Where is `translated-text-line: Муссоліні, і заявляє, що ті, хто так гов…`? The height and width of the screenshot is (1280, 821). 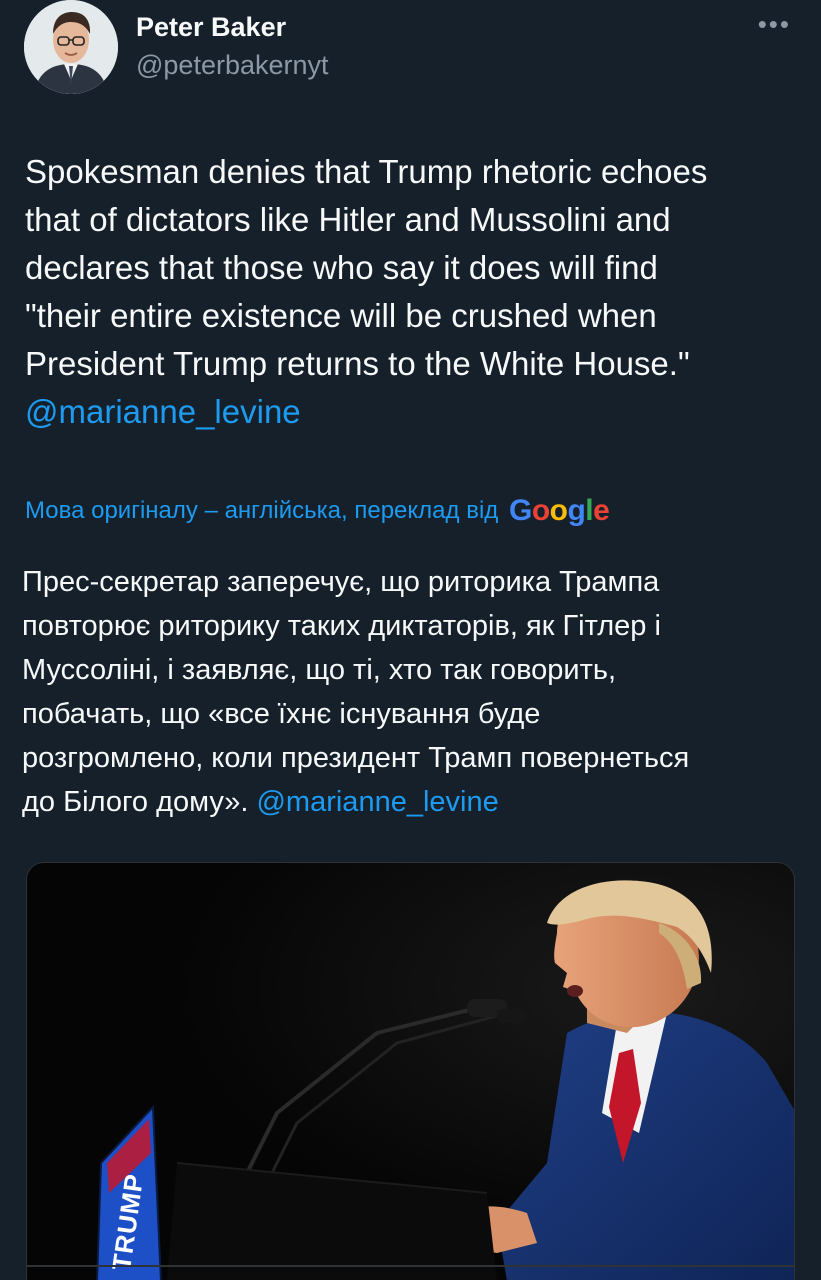
translated-text-line: Муссоліні, і заявляє, що ті, хто так гов… is located at coordinates (319, 670).